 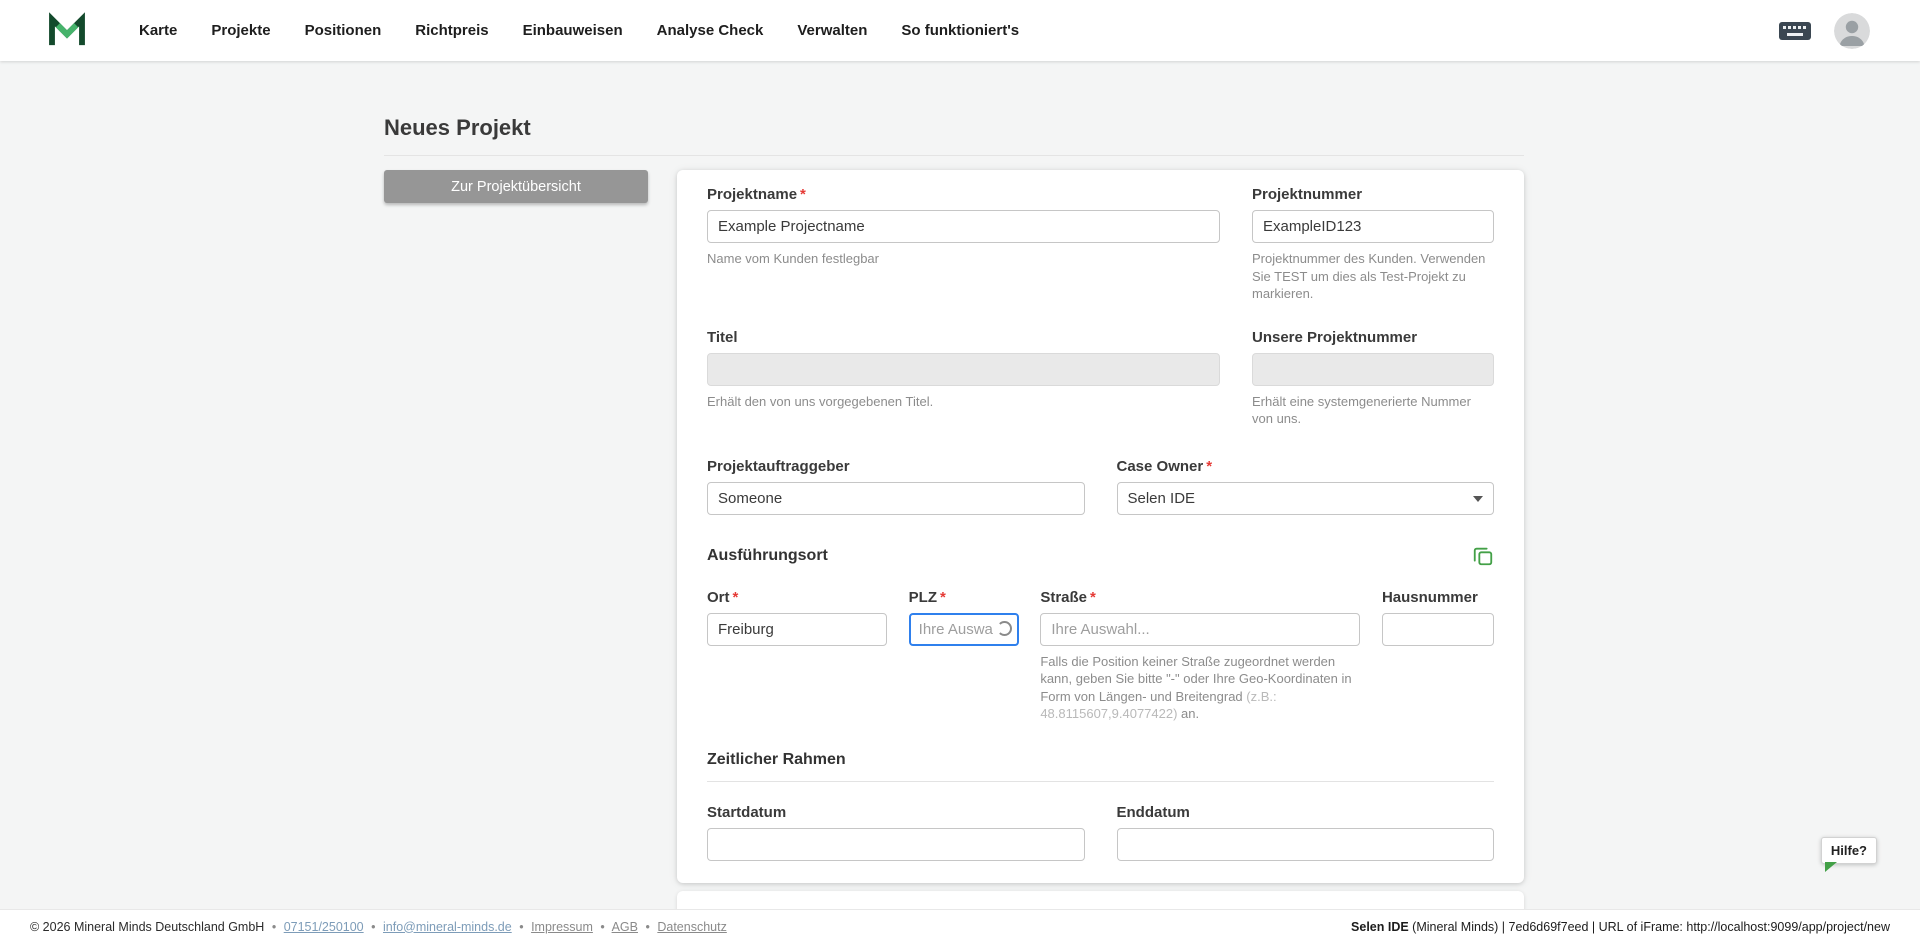 What do you see at coordinates (1380, 926) in the screenshot?
I see `footer-session-user: Selen IDE` at bounding box center [1380, 926].